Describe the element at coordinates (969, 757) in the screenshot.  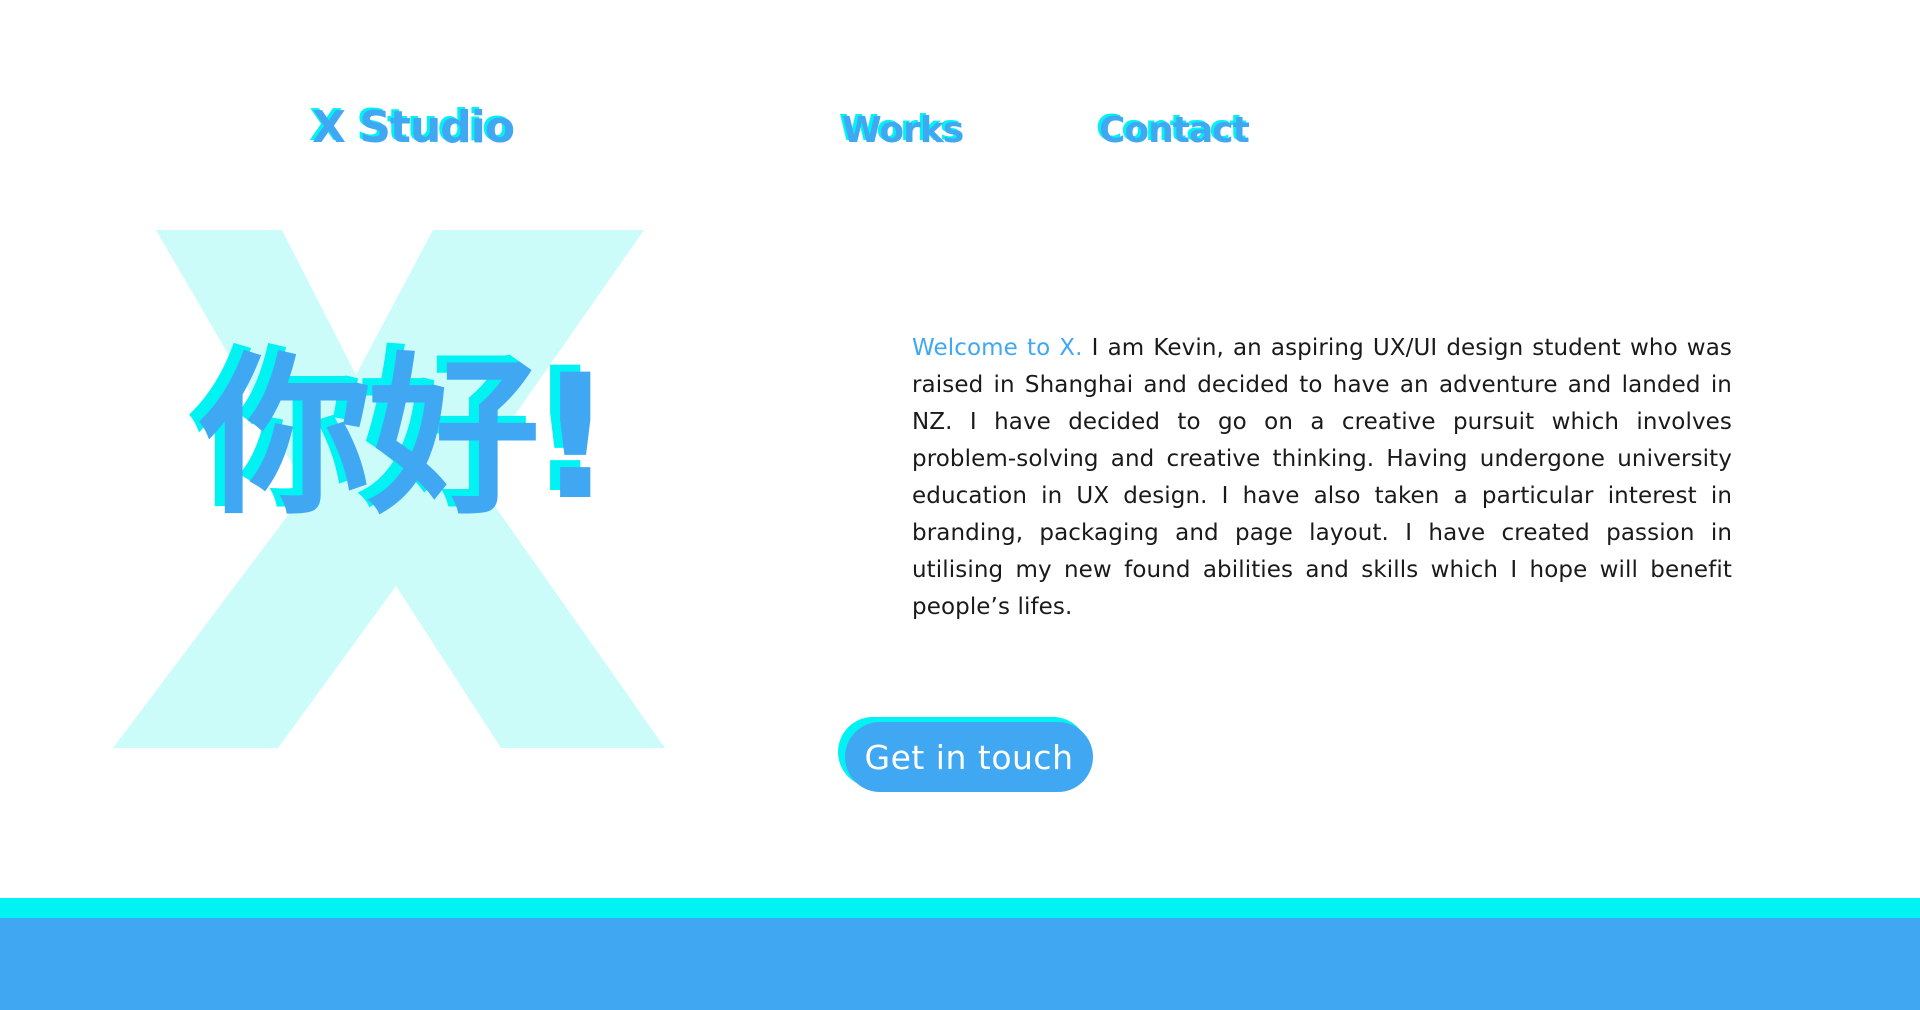
I see `get-in-touch-button: Get in touch` at that location.